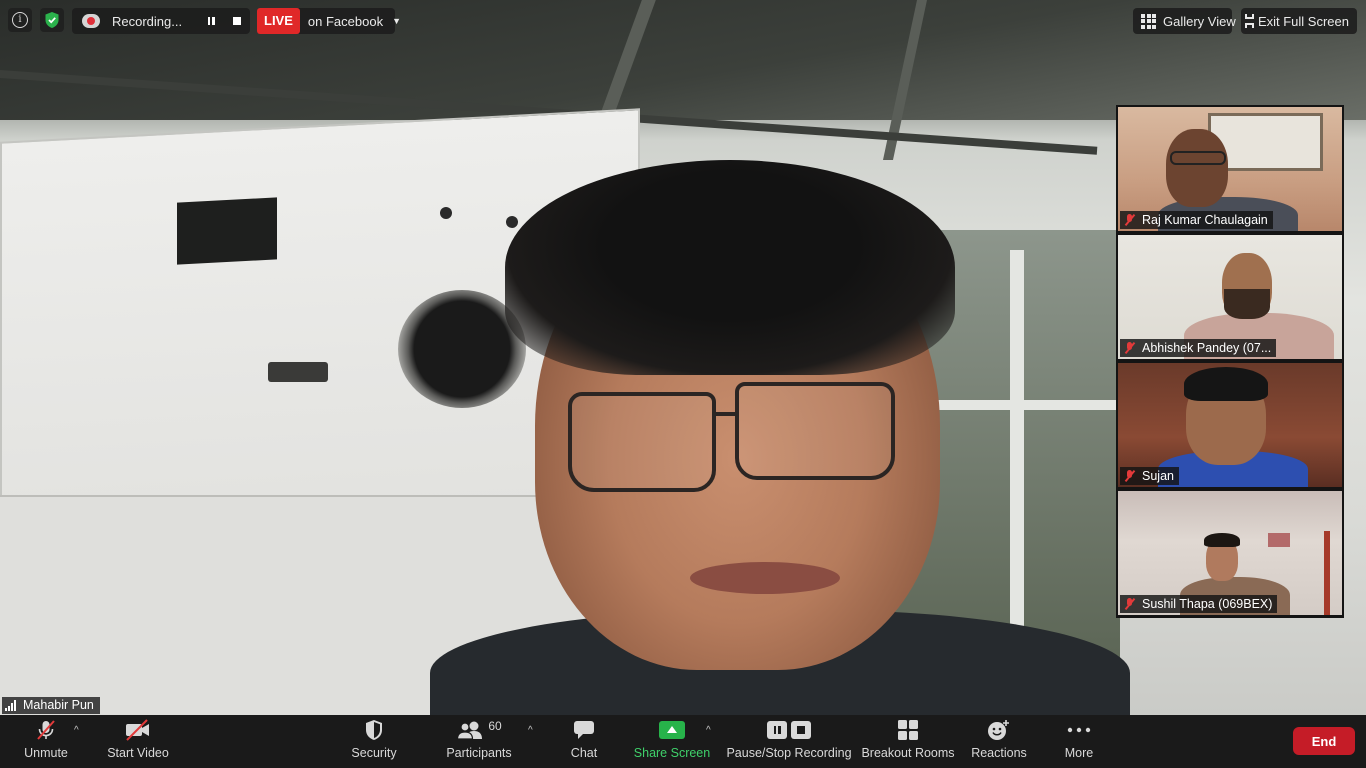 The width and height of the screenshot is (1366, 768). I want to click on thumbnail-background-pole, so click(1327, 573).